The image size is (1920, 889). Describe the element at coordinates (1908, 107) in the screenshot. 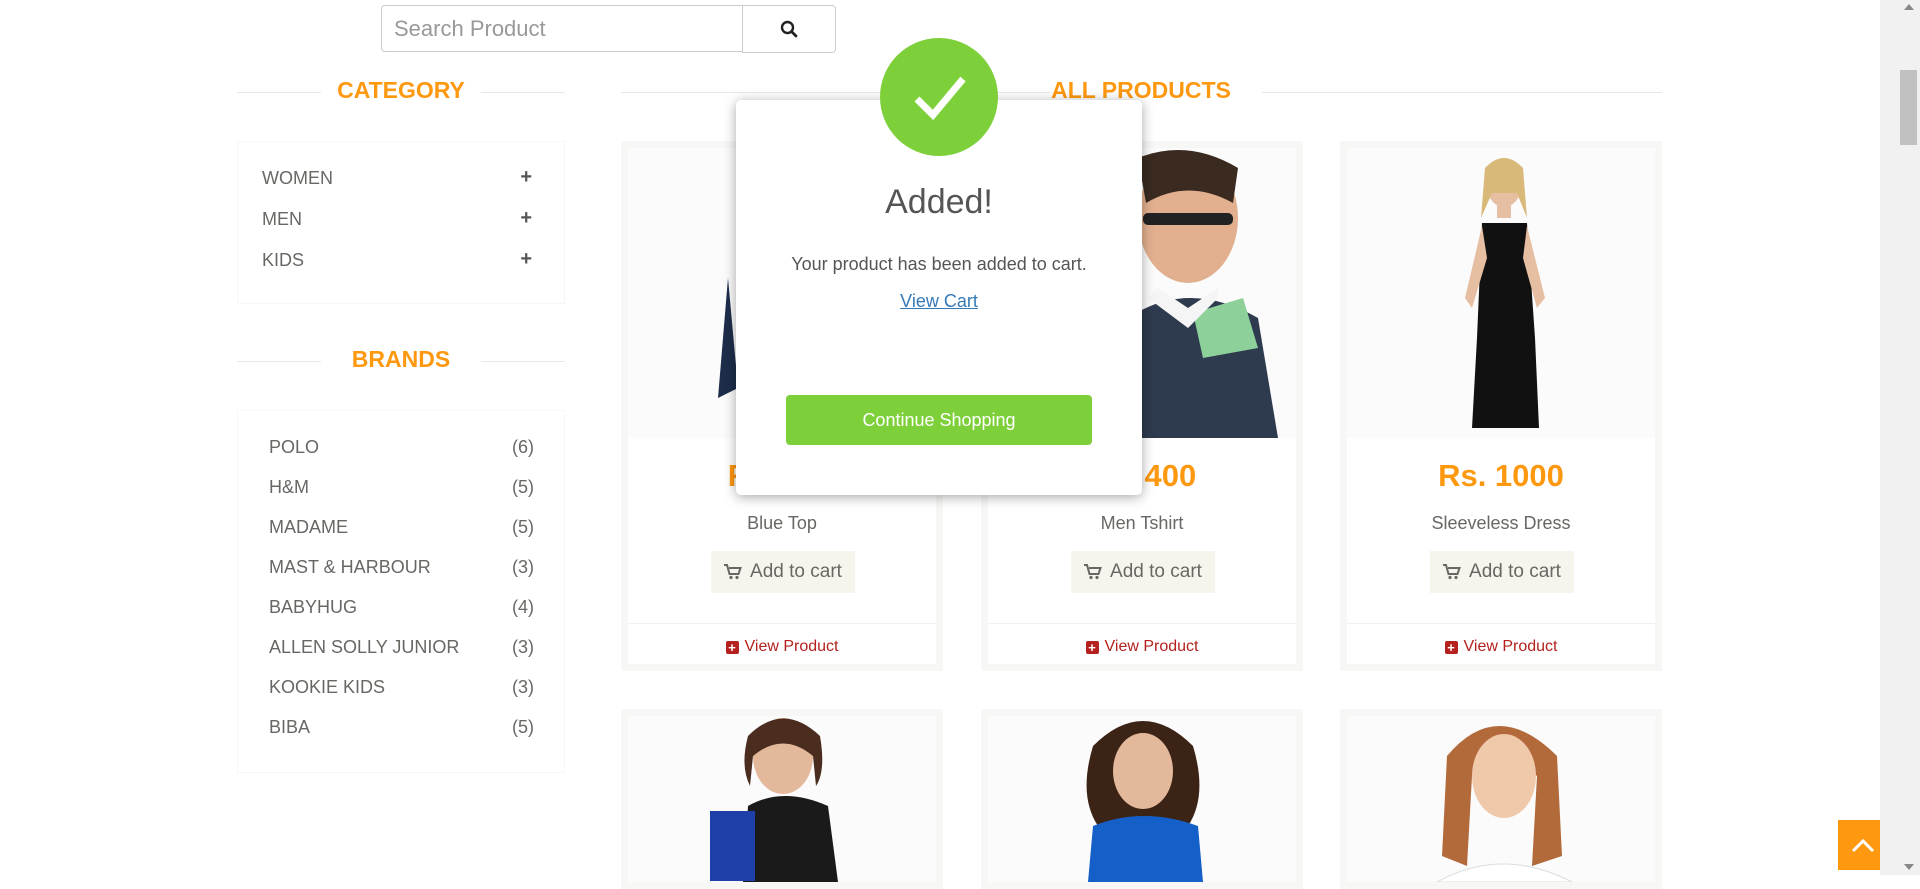

I see `scrollbar-thumb` at that location.